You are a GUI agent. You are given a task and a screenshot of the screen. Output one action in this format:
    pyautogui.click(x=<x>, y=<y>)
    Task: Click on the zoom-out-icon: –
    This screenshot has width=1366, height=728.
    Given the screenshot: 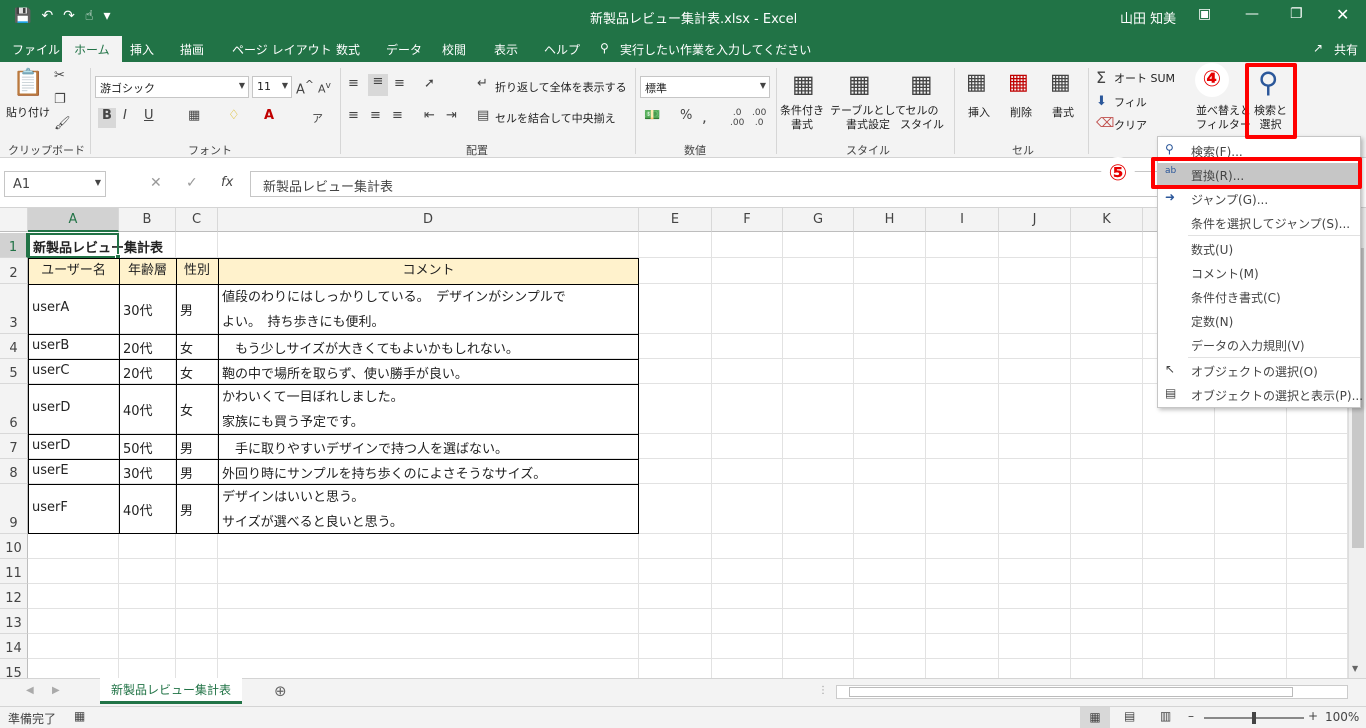 What is the action you would take?
    pyautogui.click(x=1191, y=716)
    